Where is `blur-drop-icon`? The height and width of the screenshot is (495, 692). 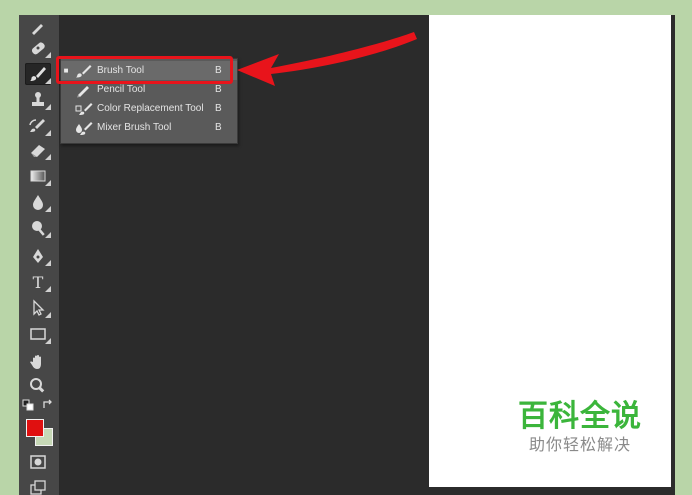 blur-drop-icon is located at coordinates (38, 202).